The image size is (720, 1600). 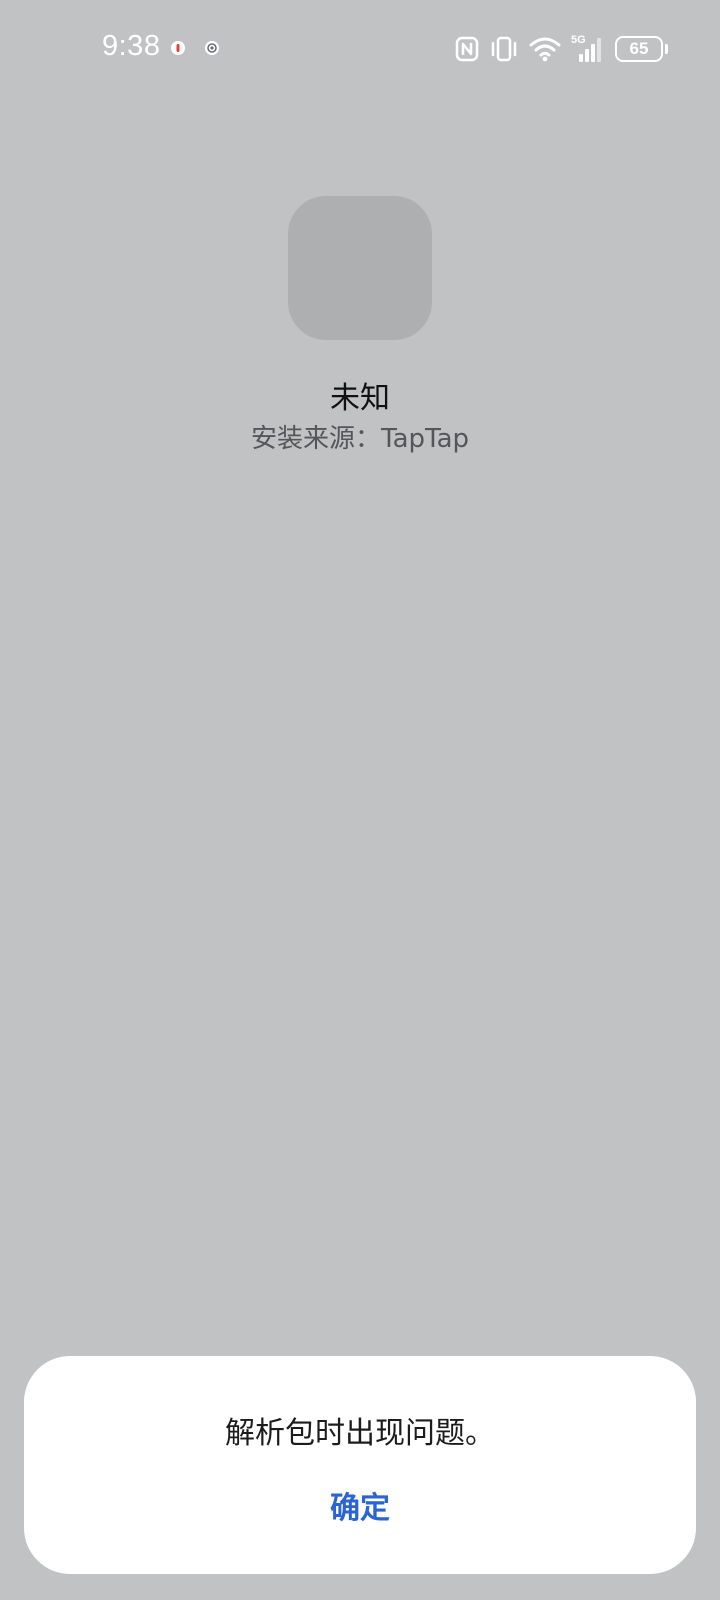 I want to click on app-name: 未知, so click(x=360, y=398).